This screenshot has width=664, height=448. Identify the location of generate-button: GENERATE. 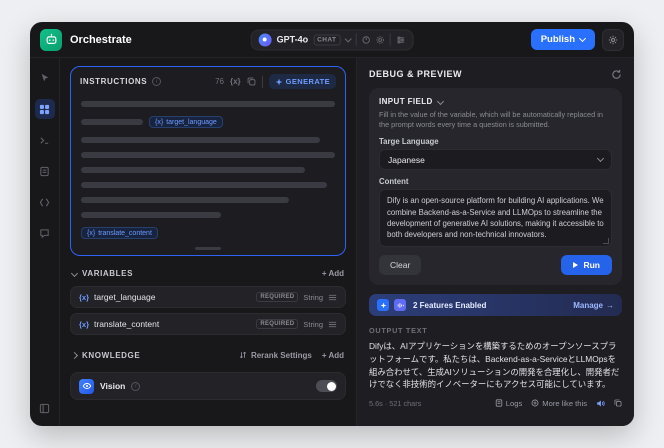
(302, 81).